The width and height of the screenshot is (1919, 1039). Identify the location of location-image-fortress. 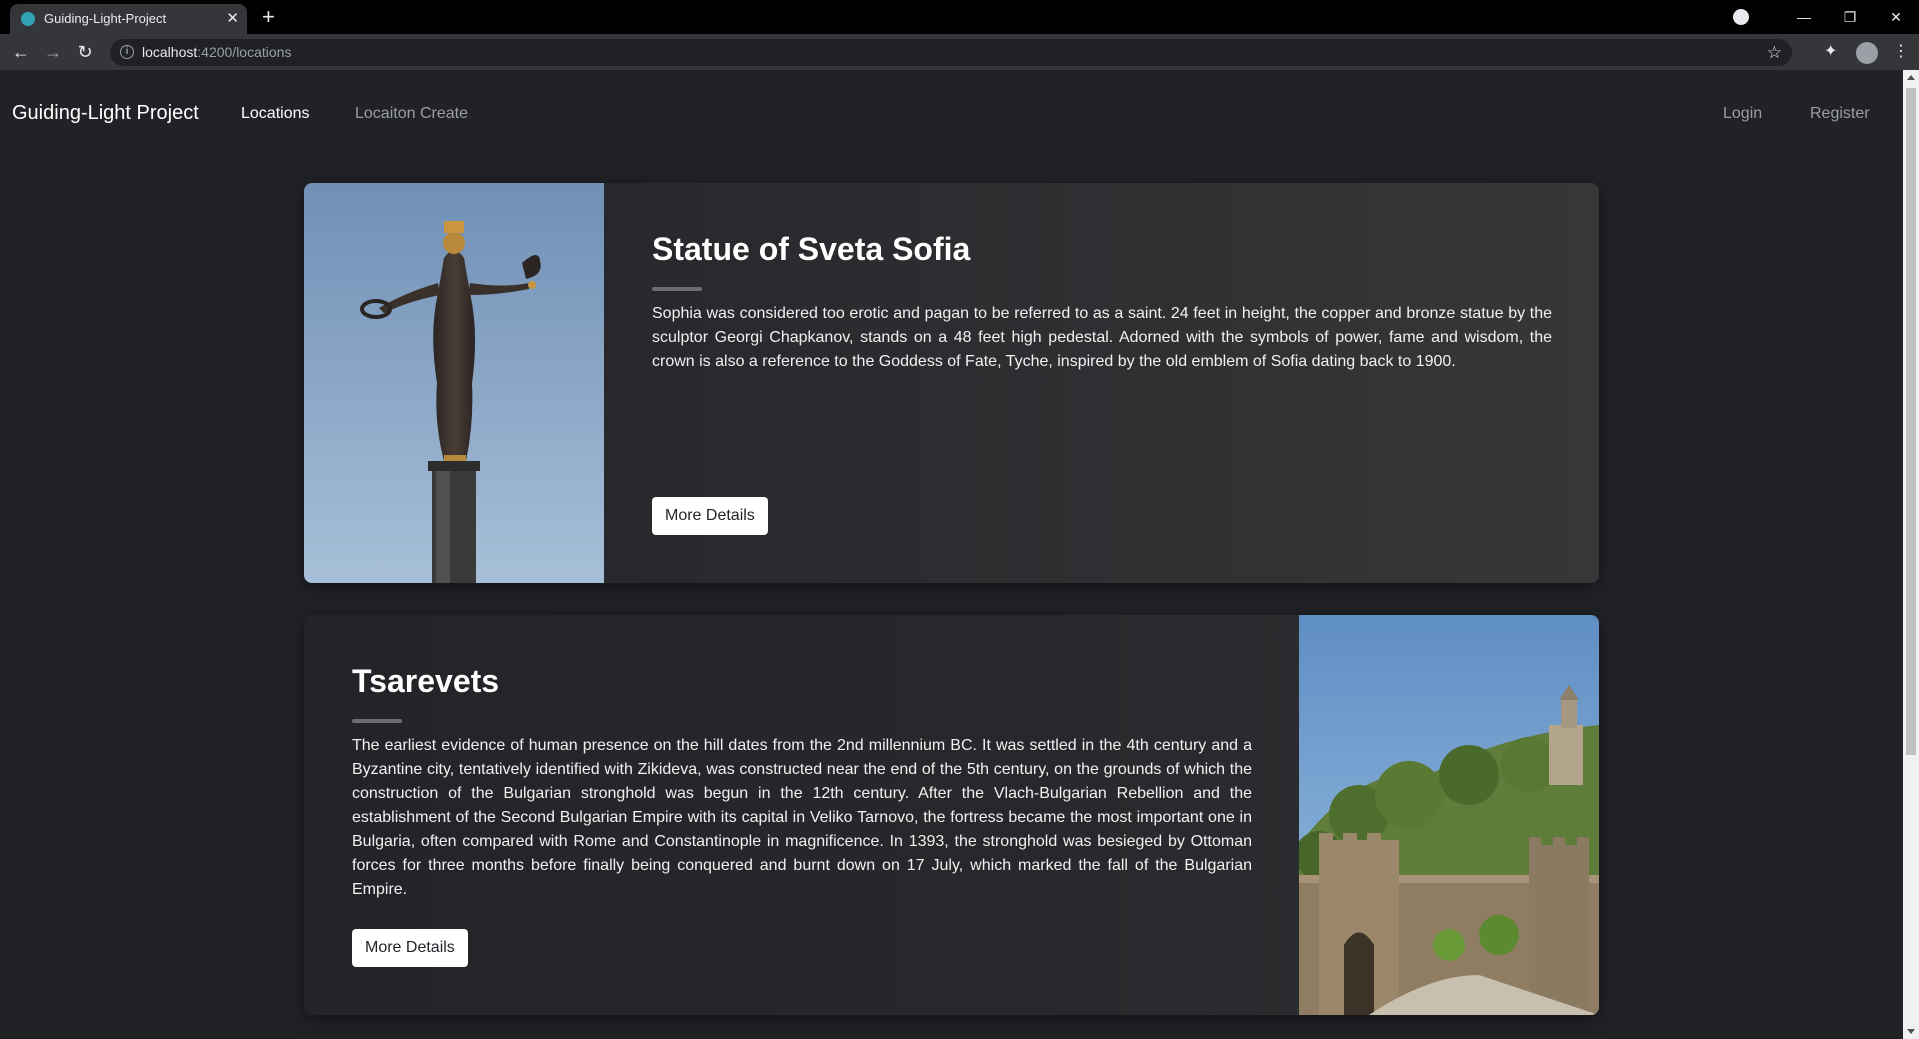
(1449, 815).